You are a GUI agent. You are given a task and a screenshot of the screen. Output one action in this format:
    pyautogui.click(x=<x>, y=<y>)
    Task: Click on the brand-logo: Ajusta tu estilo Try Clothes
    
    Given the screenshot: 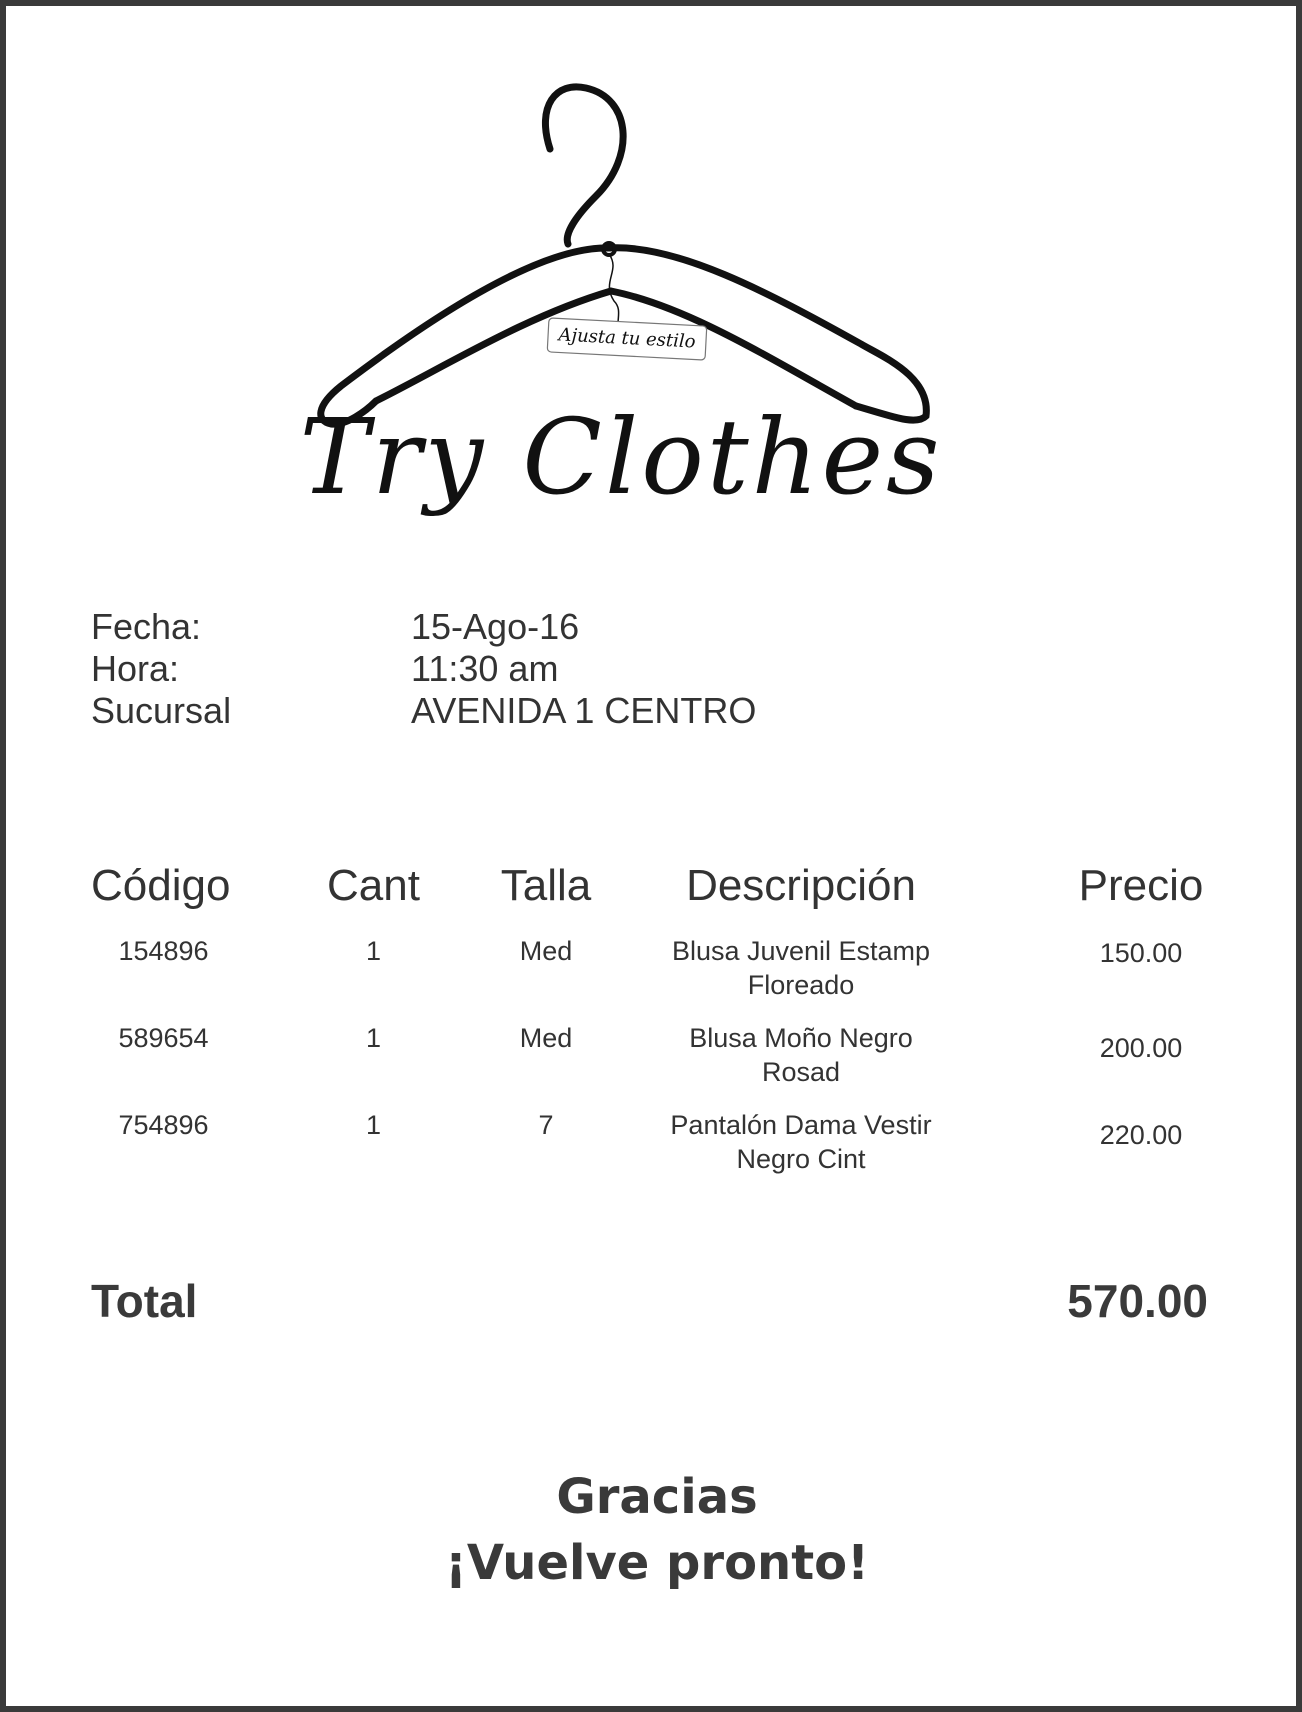 What is the action you would take?
    pyautogui.click(x=621, y=306)
    